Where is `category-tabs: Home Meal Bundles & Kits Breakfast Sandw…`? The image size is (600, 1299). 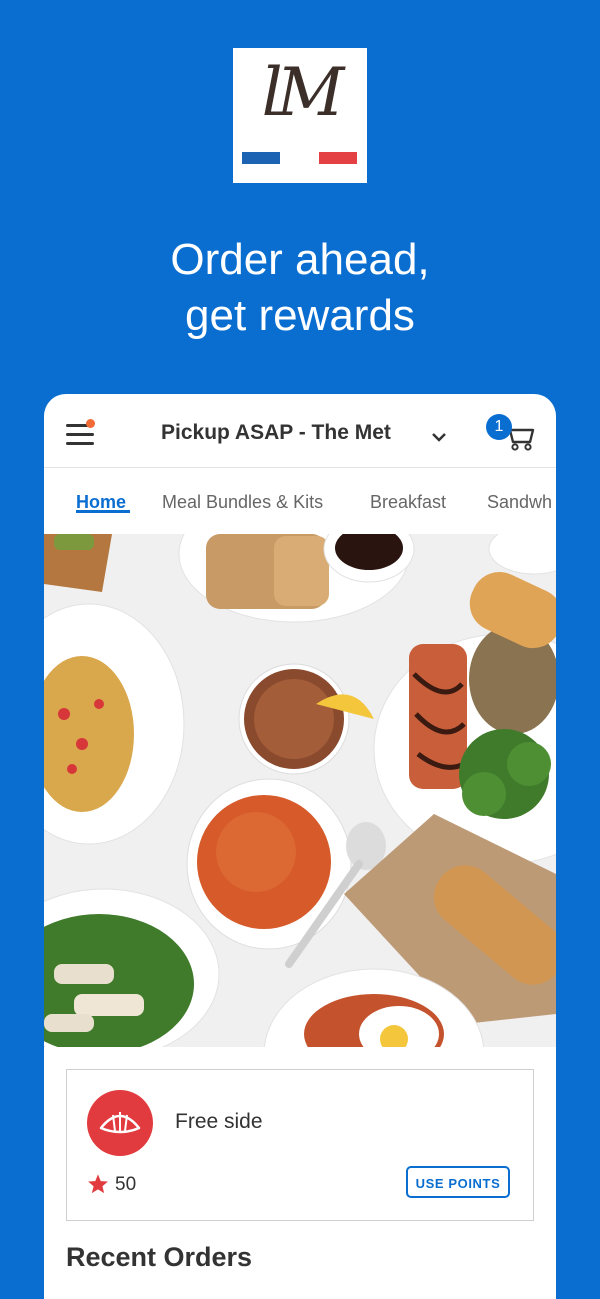 category-tabs: Home Meal Bundles & Kits Breakfast Sandw… is located at coordinates (300, 501).